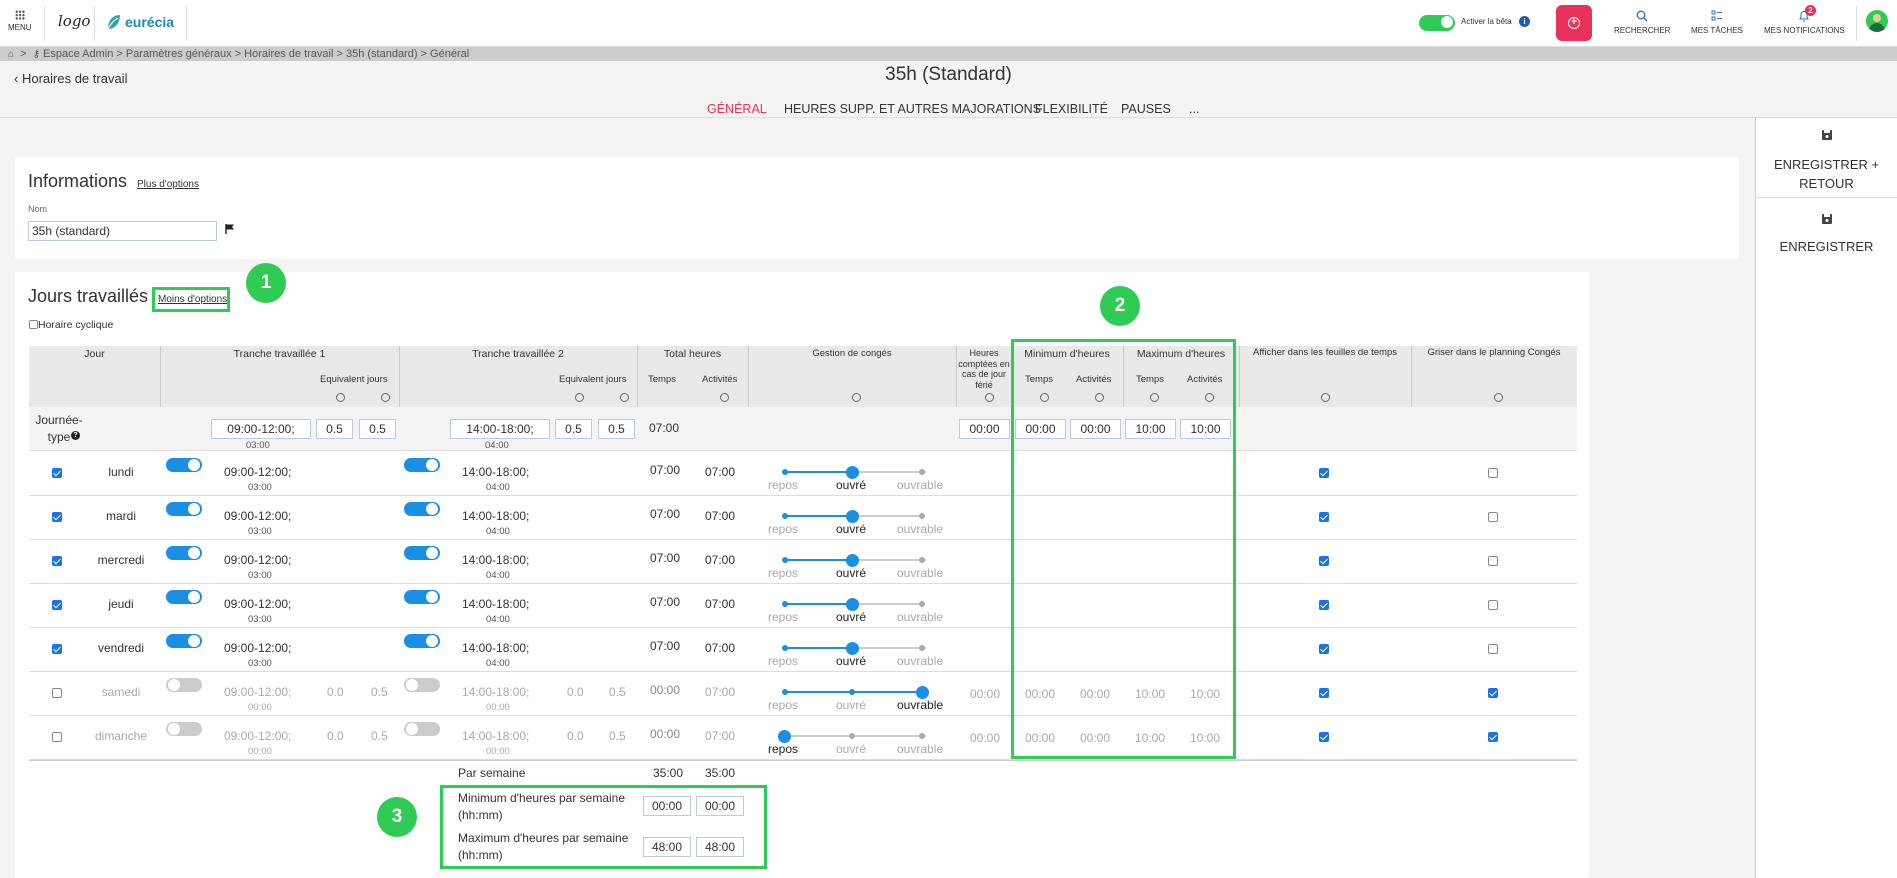  Describe the element at coordinates (120, 516) in the screenshot. I see `day-name: mardi` at that location.